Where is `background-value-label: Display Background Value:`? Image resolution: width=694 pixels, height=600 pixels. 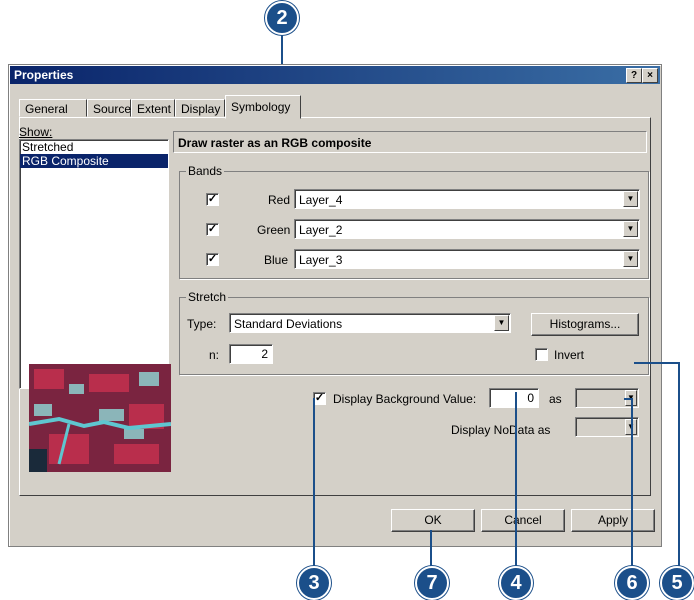
background-value-label: Display Background Value: is located at coordinates (405, 399).